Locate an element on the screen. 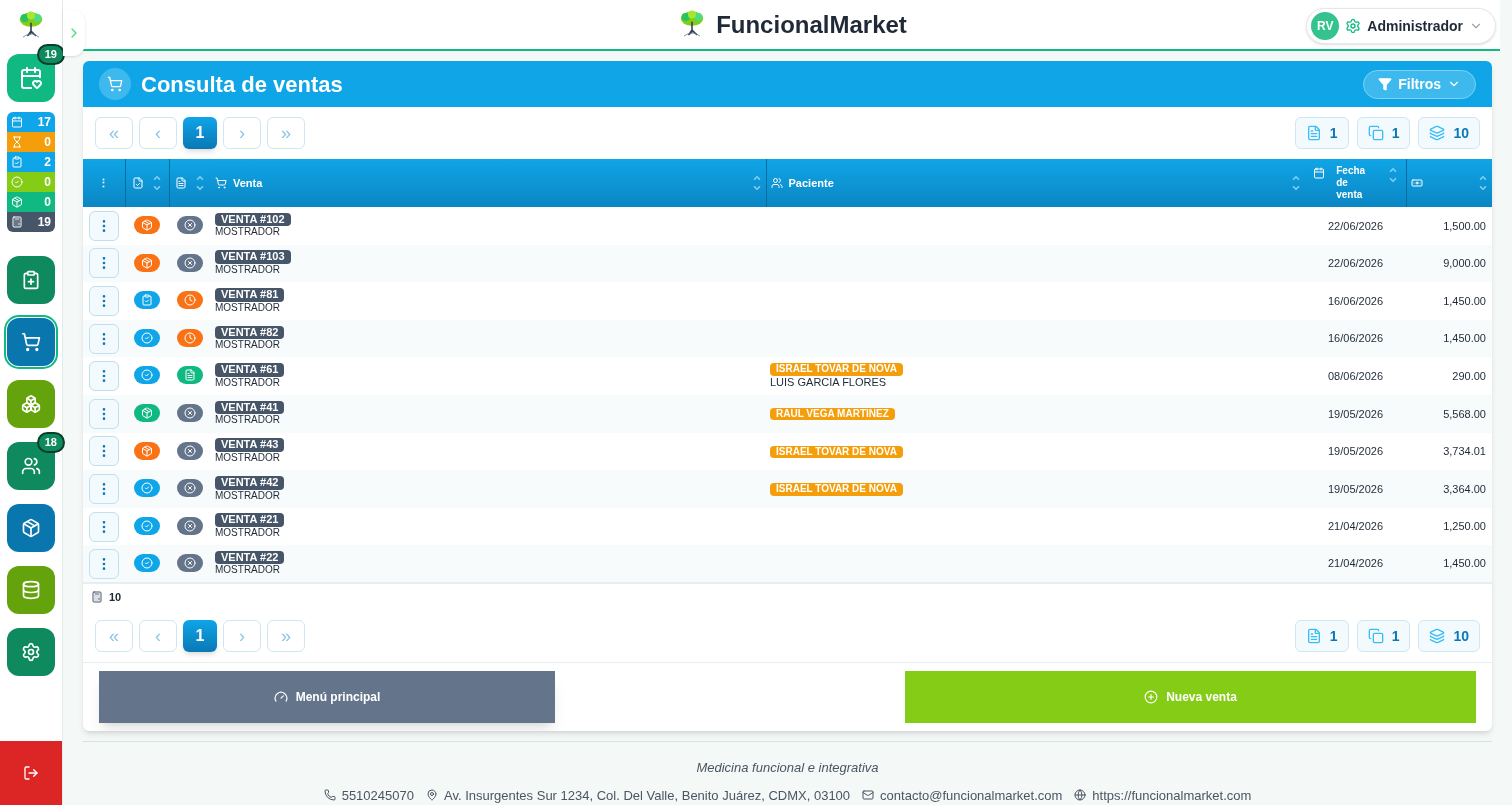  amount-cell: 5,568.00 is located at coordinates (1449, 414).